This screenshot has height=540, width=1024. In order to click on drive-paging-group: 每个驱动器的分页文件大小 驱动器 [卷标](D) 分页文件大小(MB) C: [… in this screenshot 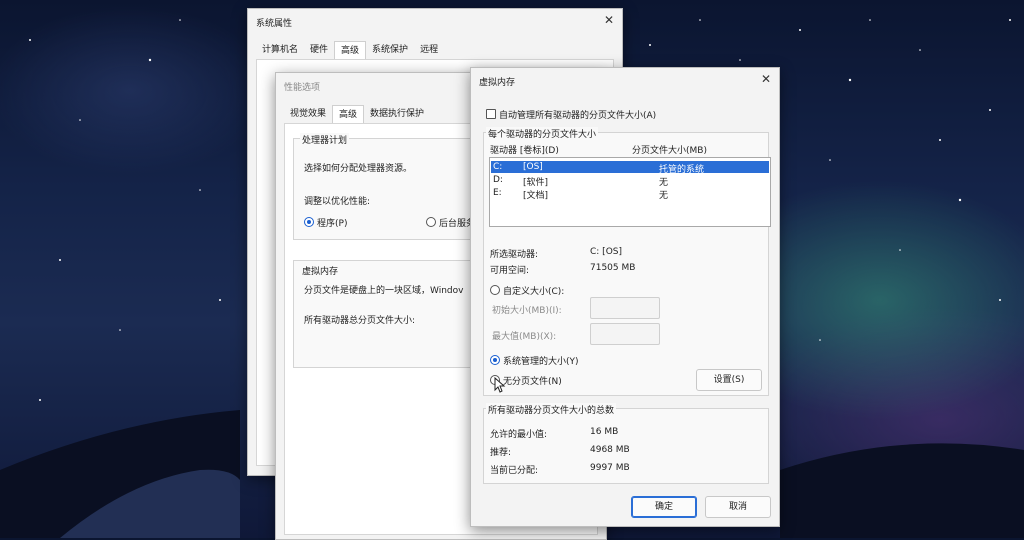, I will do `click(627, 261)`.